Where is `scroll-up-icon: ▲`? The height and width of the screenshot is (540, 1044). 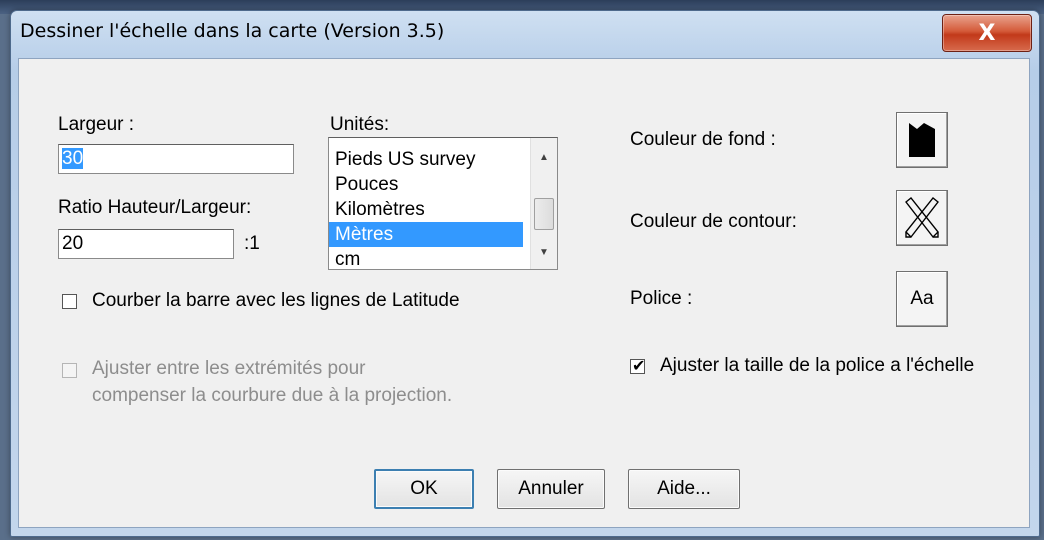 scroll-up-icon: ▲ is located at coordinates (544, 157).